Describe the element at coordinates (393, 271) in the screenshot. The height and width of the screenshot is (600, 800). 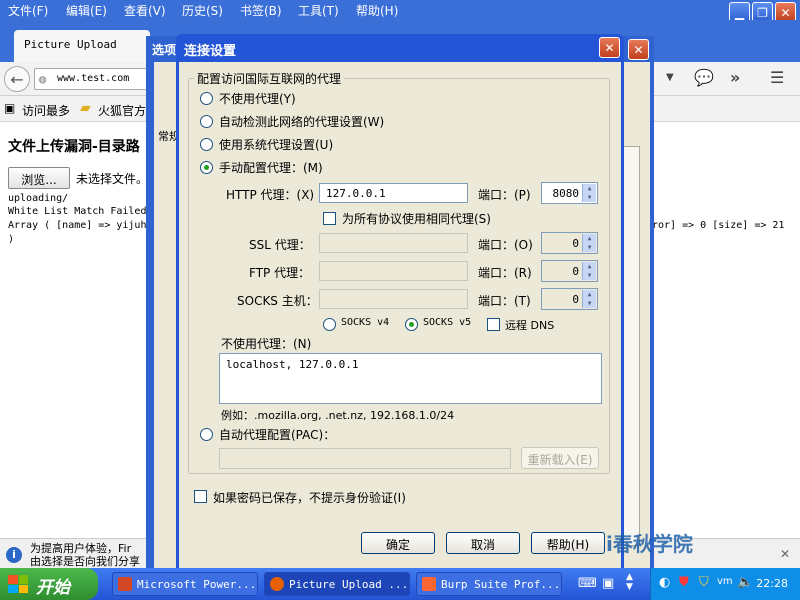
I see `ftp-proxy-input` at that location.